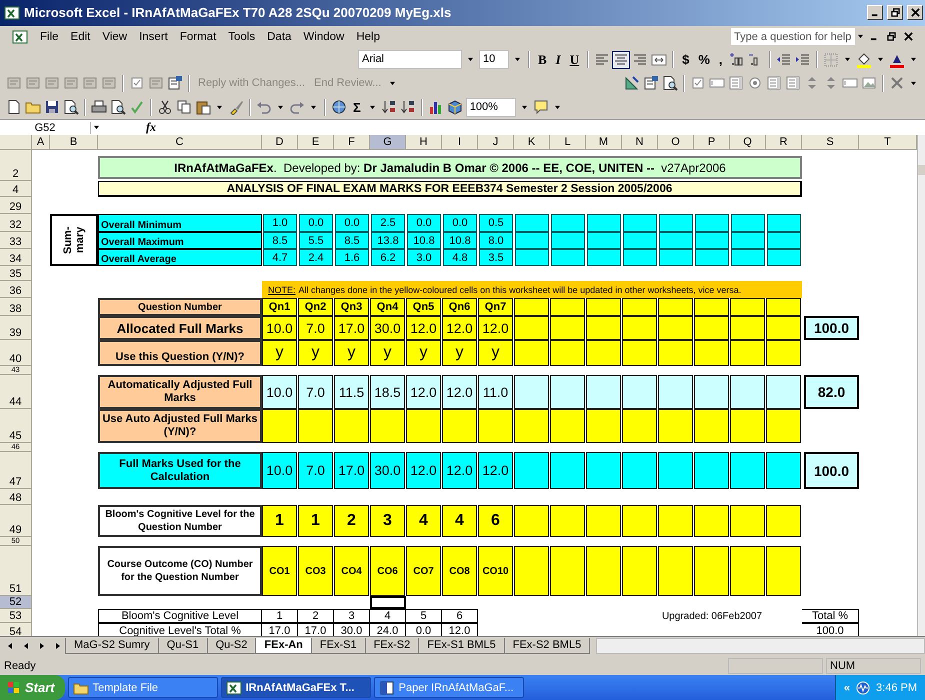  I want to click on menu-item: Tools, so click(242, 36).